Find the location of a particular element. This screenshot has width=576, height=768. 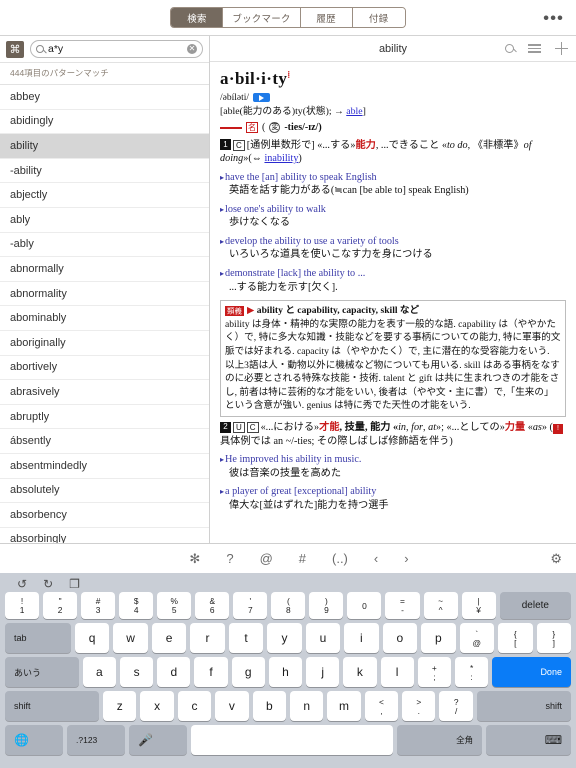

list-item-selected: ability is located at coordinates (104, 146).